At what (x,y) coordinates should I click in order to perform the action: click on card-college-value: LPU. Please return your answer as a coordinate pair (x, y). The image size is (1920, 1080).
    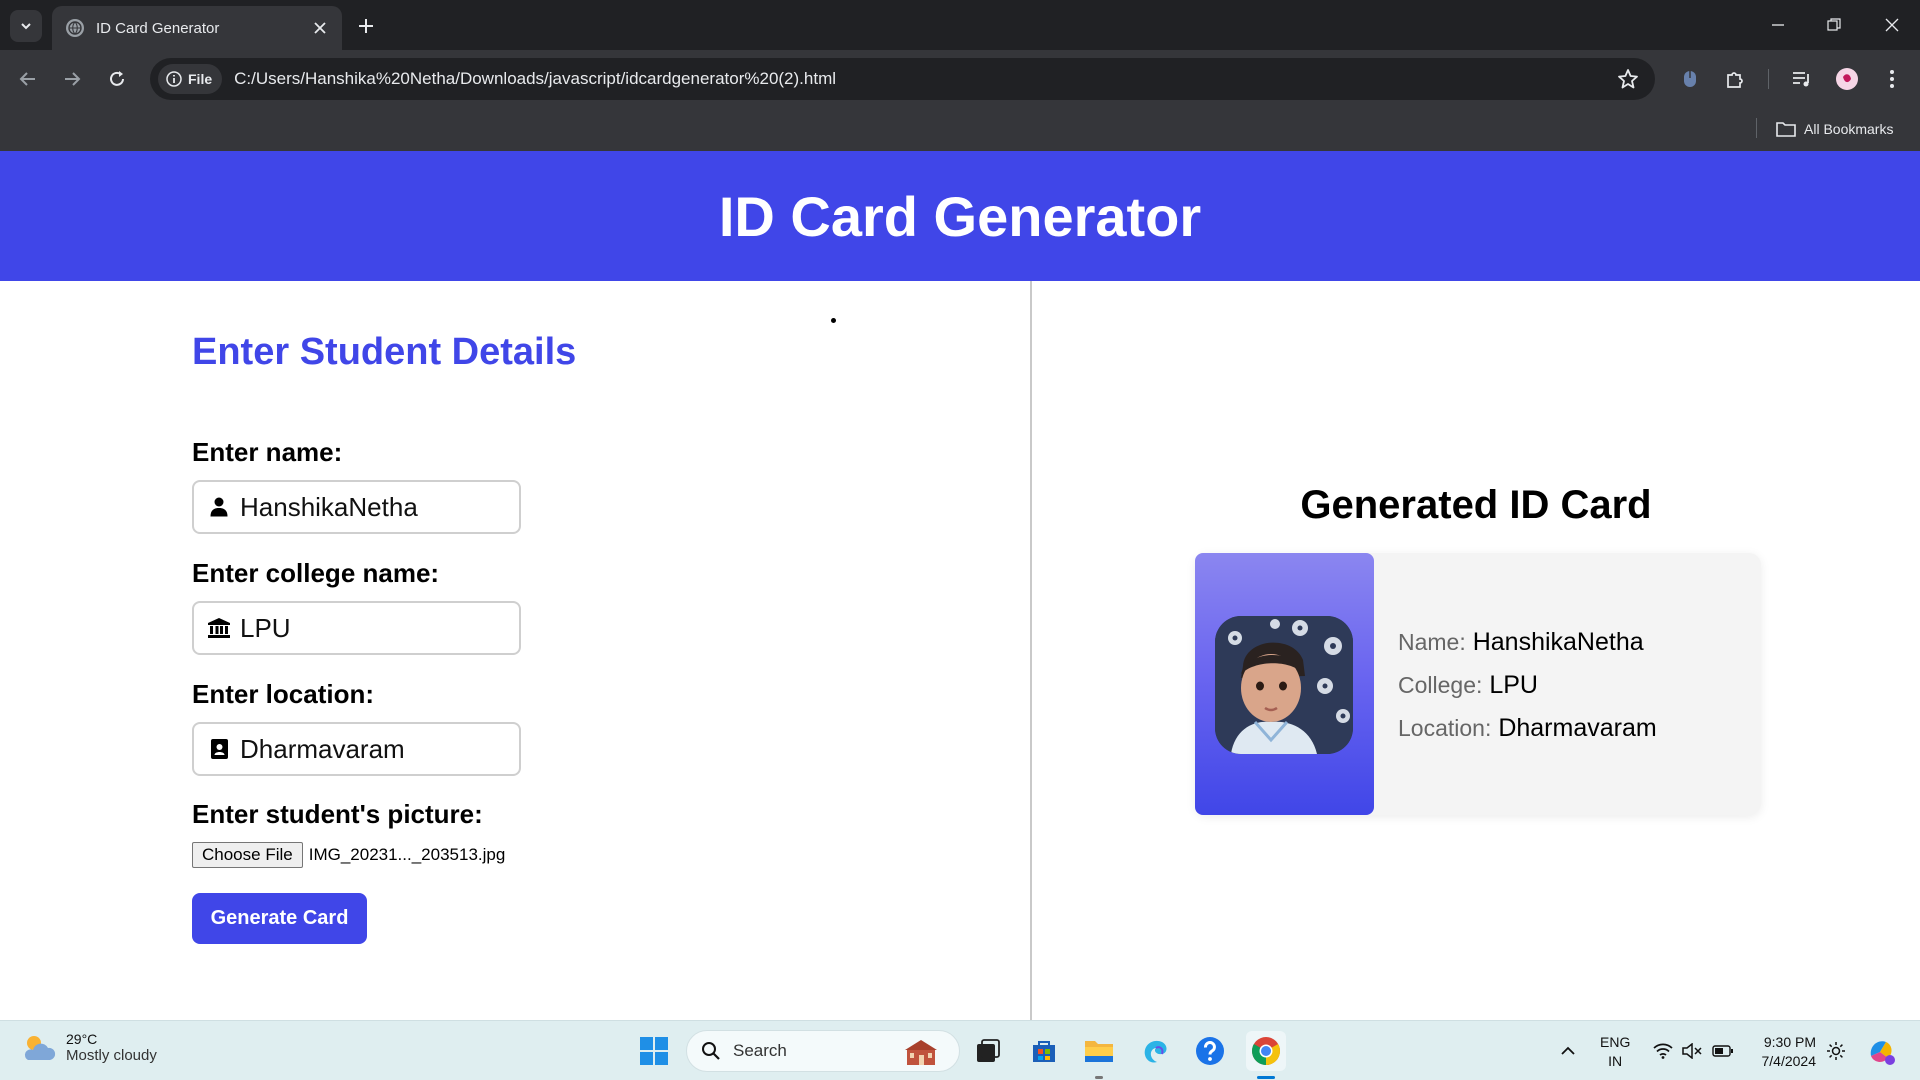
    Looking at the image, I should click on (1513, 685).